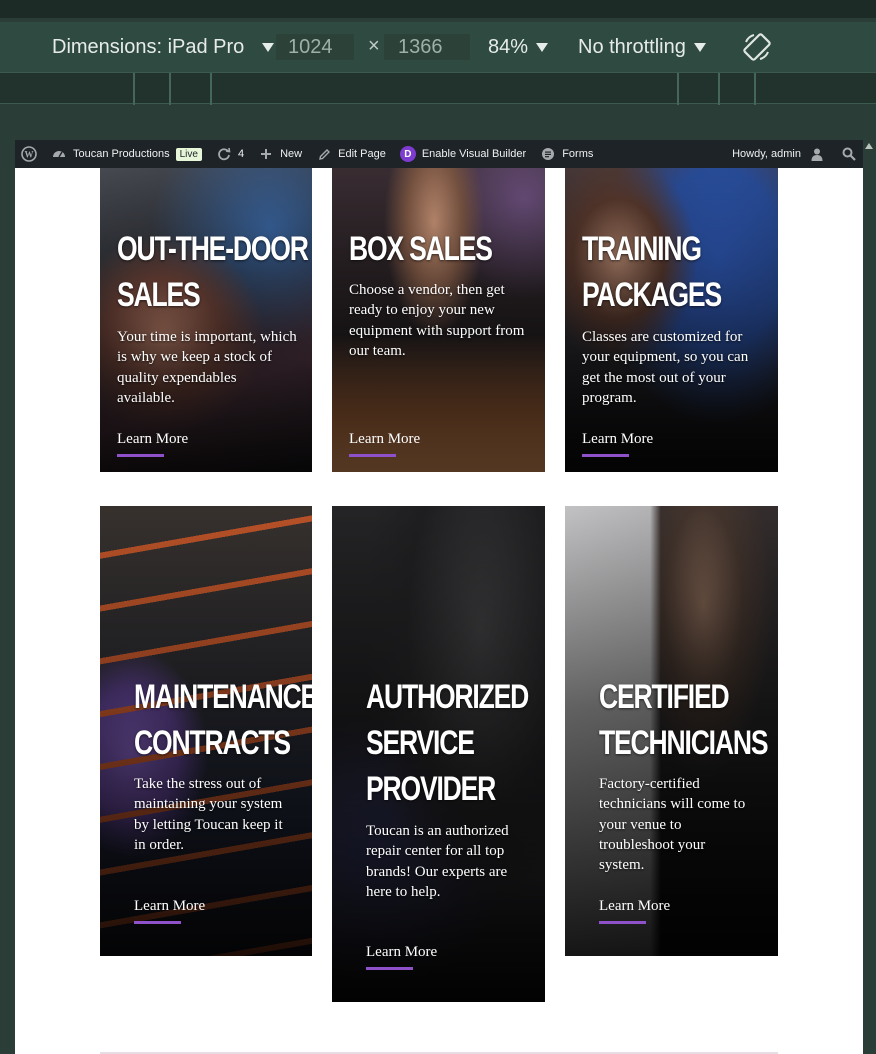 The height and width of the screenshot is (1054, 876). Describe the element at coordinates (362, 154) in the screenshot. I see `edit-page-label: Edit Page` at that location.